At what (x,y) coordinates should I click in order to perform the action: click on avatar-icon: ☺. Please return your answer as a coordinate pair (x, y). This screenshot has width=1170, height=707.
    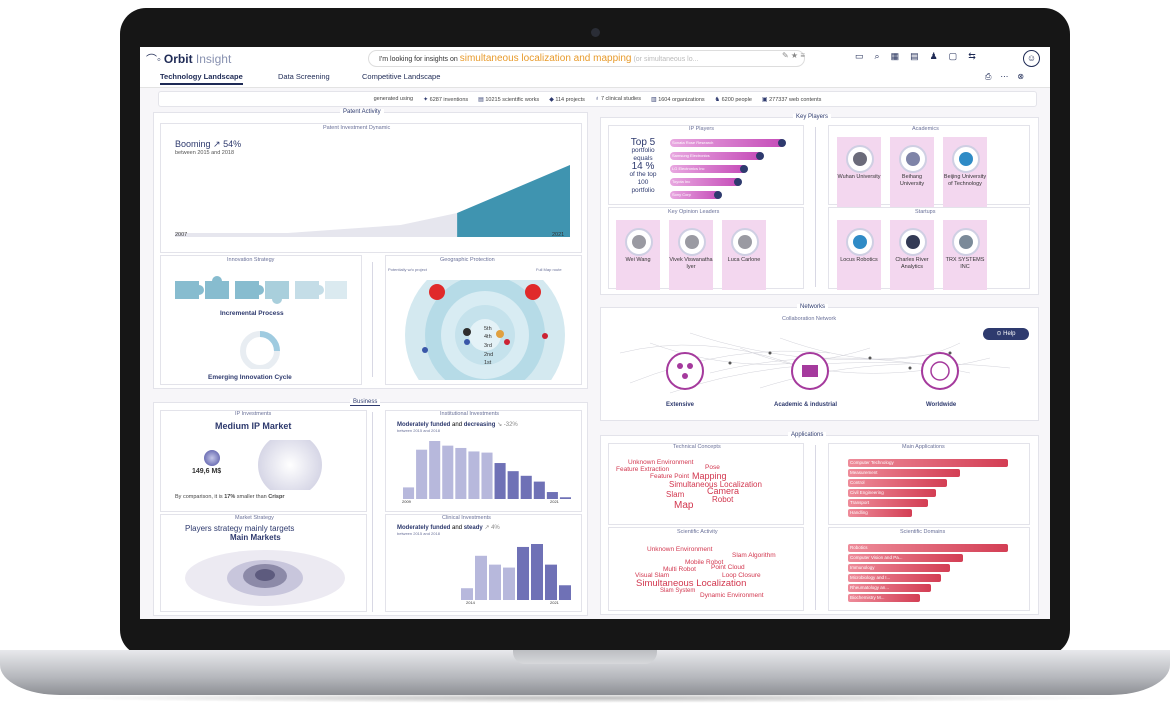
    Looking at the image, I should click on (1031, 58).